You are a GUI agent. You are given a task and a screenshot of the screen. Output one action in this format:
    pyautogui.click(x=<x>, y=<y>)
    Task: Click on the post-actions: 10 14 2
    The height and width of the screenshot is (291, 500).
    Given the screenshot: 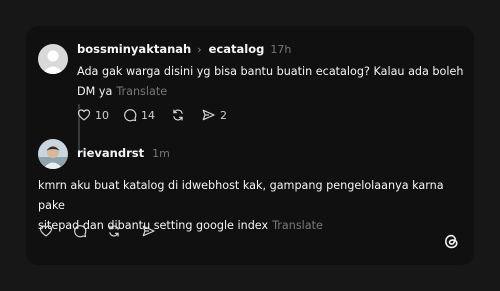 What is the action you would take?
    pyautogui.click(x=152, y=115)
    